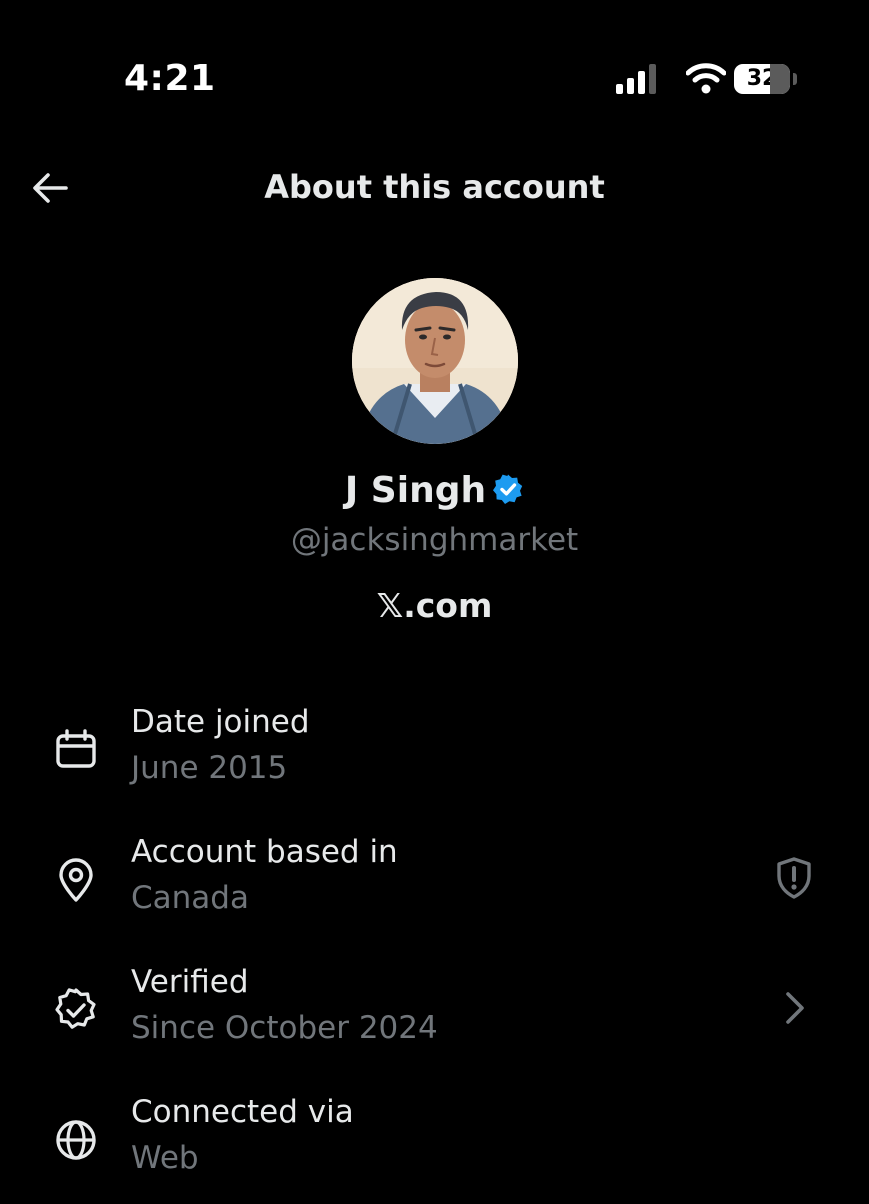 The height and width of the screenshot is (1204, 869). I want to click on info-value: June 2015, so click(209, 768).